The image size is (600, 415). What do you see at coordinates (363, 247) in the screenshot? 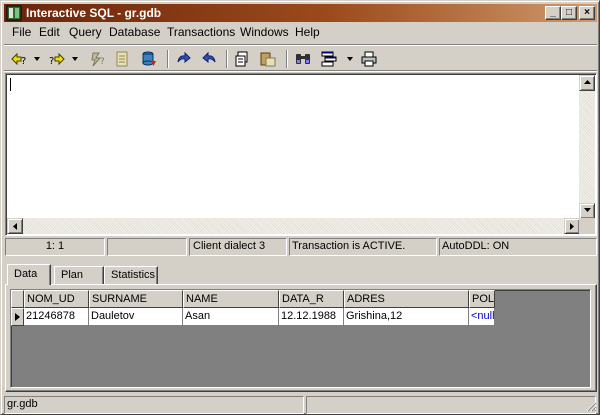
I see `transaction-status: Transaction is ACTIVE.` at bounding box center [363, 247].